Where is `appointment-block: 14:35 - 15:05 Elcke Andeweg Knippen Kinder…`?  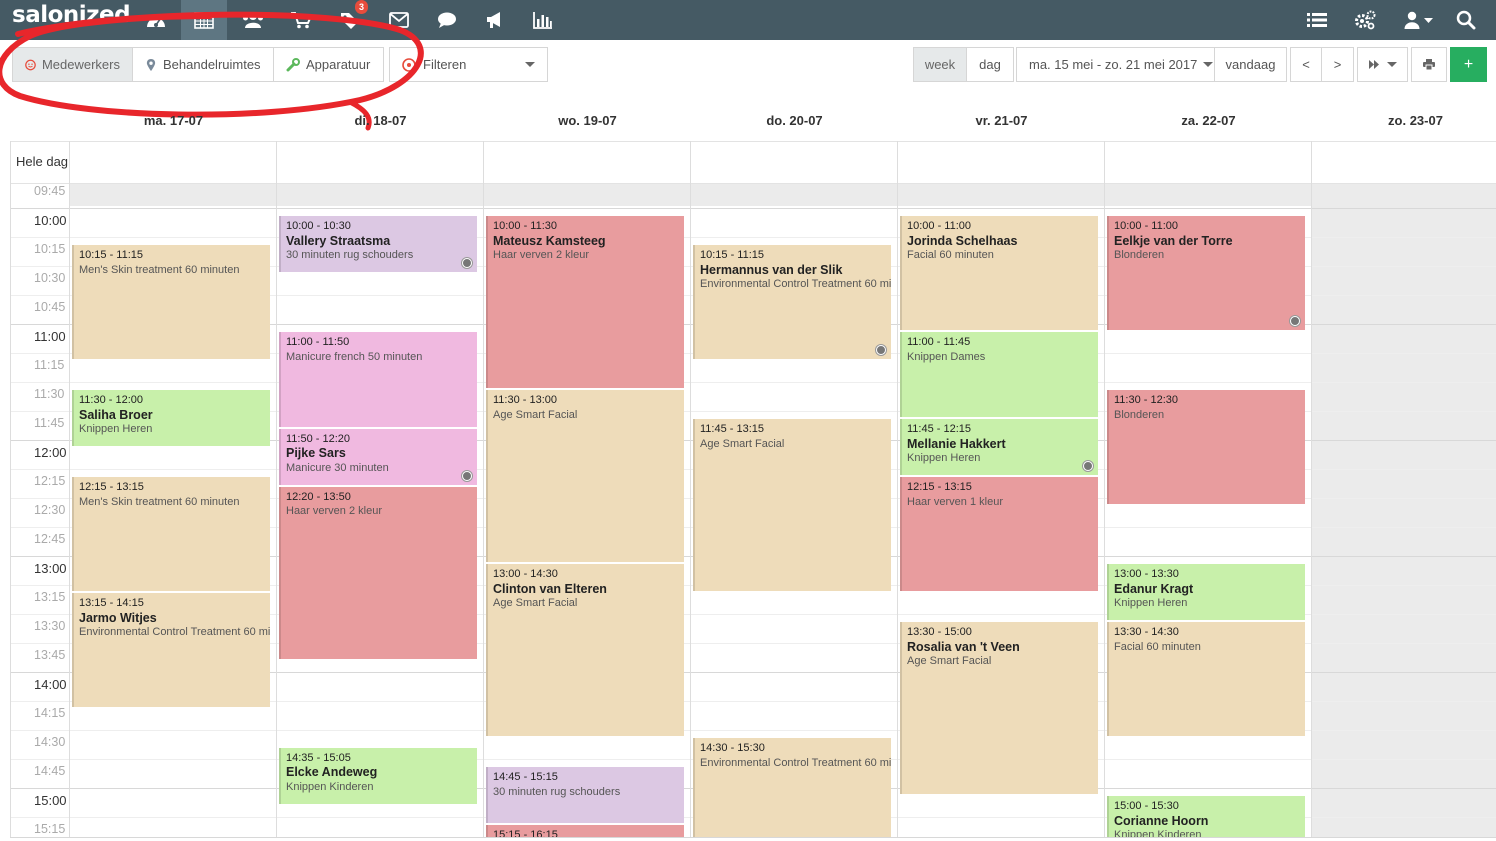
appointment-block: 14:35 - 15:05 Elcke Andeweg Knippen Kinder… is located at coordinates (378, 775).